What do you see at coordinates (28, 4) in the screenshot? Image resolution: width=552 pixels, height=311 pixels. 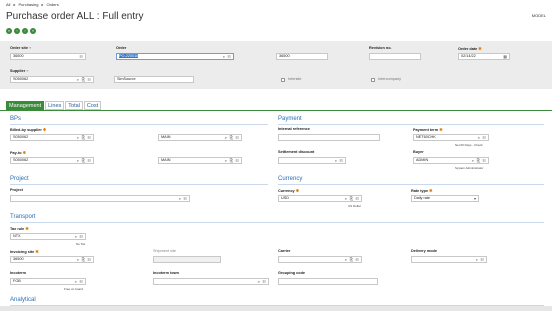 I see `breadcrumb-purchasing: Purchasing` at bounding box center [28, 4].